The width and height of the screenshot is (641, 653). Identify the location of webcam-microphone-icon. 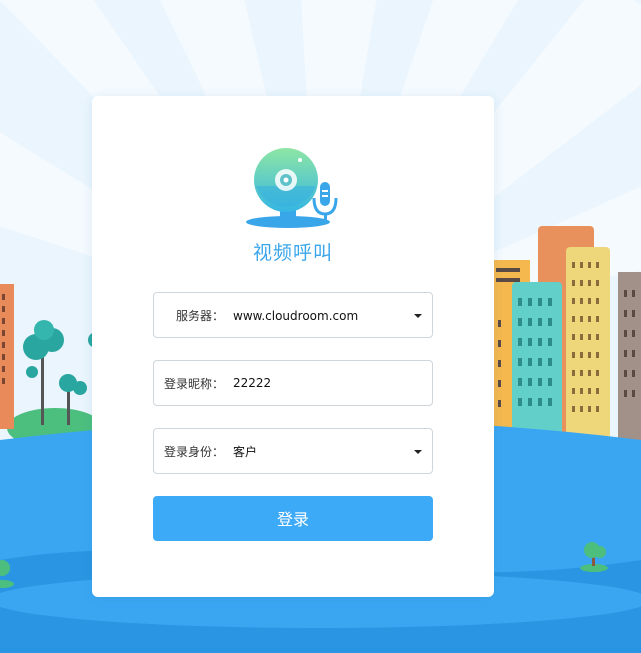
(292, 188).